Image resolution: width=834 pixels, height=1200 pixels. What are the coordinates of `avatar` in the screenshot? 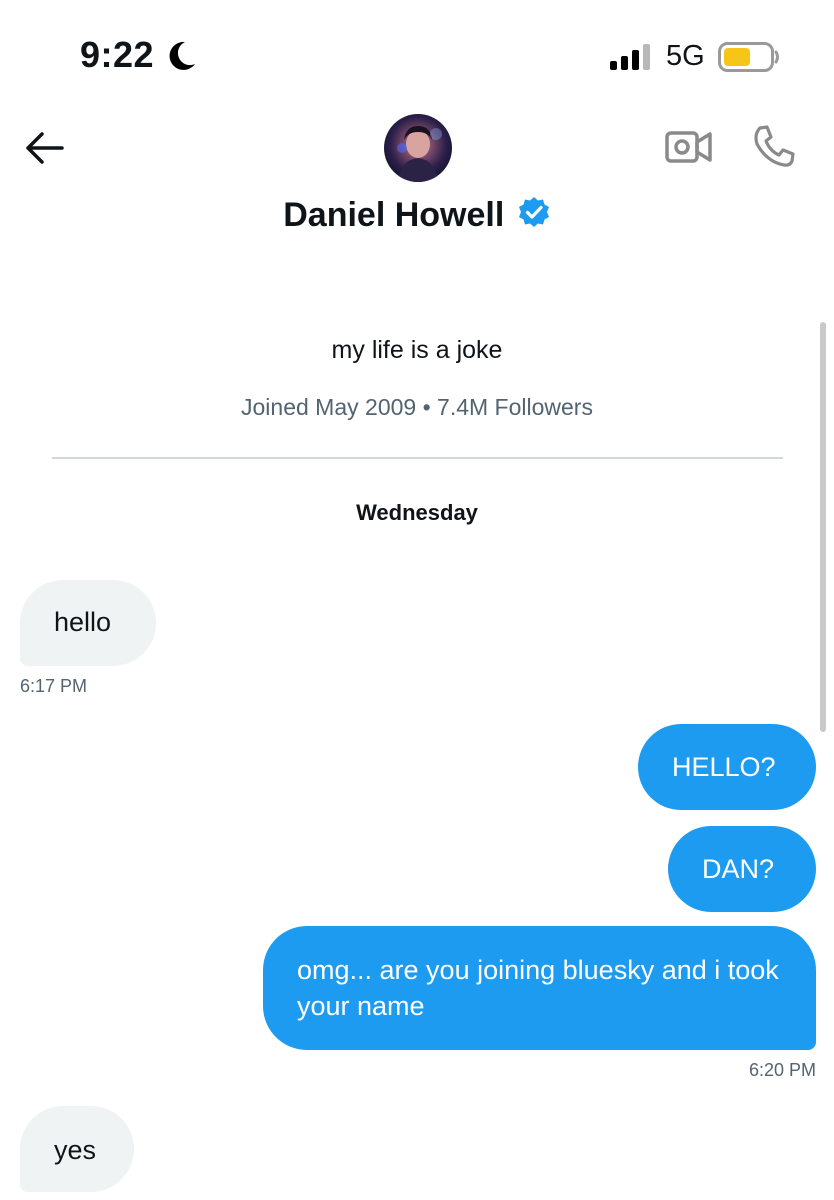 It's located at (418, 148).